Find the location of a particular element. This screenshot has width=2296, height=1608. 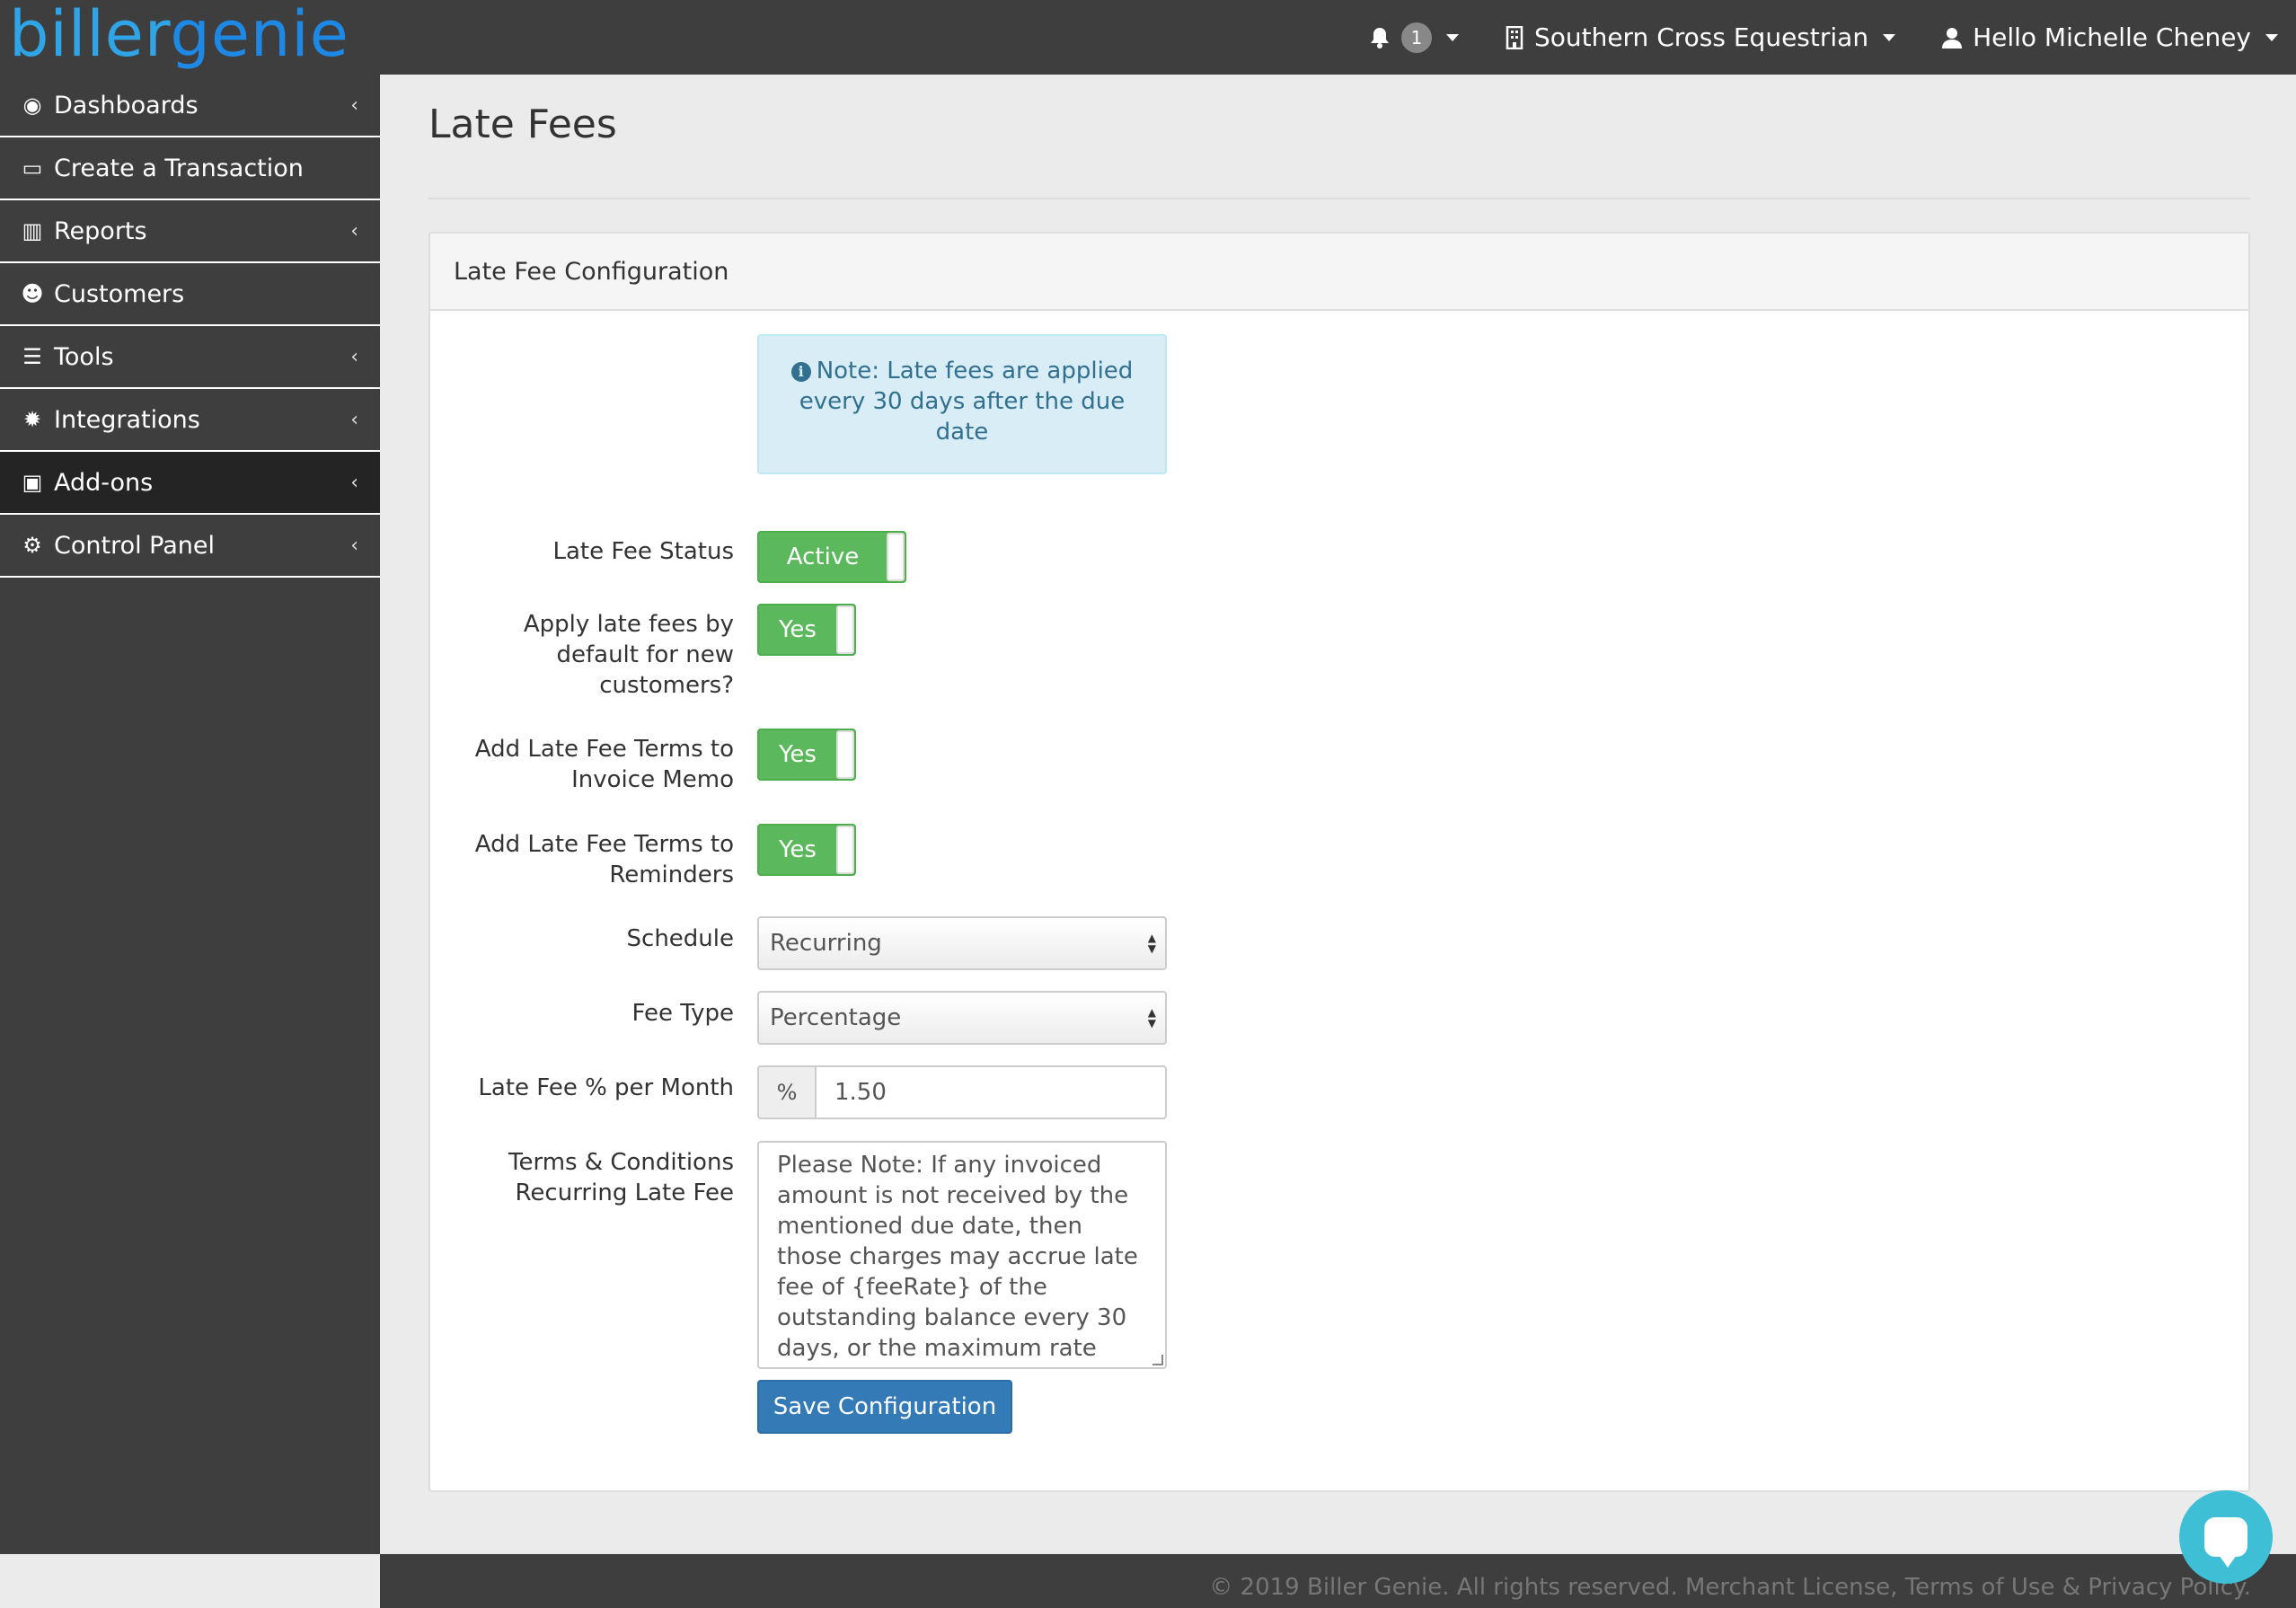

fee-type-selected-value: Percentage is located at coordinates (836, 1018).